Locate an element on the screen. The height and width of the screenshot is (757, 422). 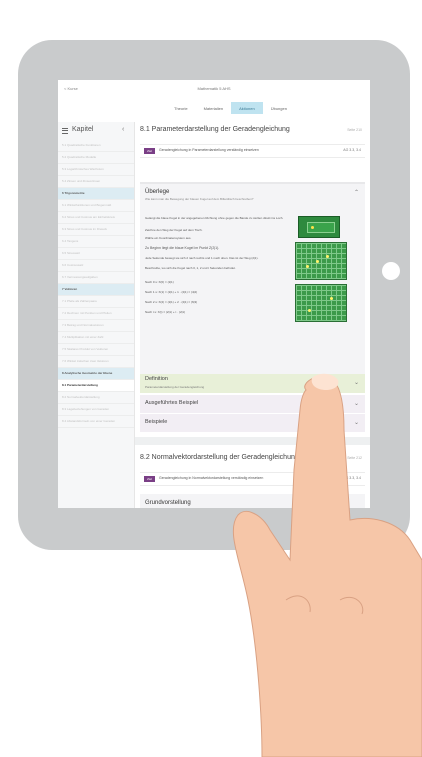
page-reference: Seite 212 is located at coordinates (354, 458).